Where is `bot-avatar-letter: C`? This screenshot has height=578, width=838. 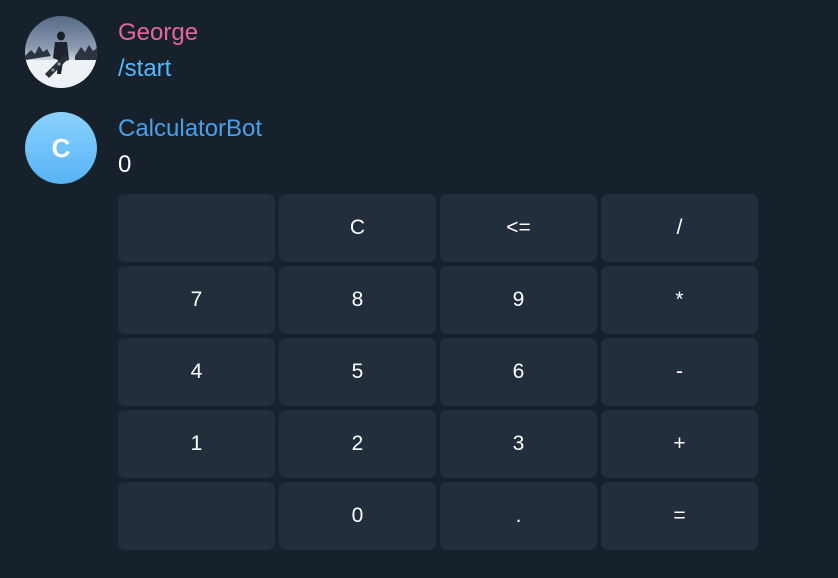 bot-avatar-letter: C is located at coordinates (61, 147).